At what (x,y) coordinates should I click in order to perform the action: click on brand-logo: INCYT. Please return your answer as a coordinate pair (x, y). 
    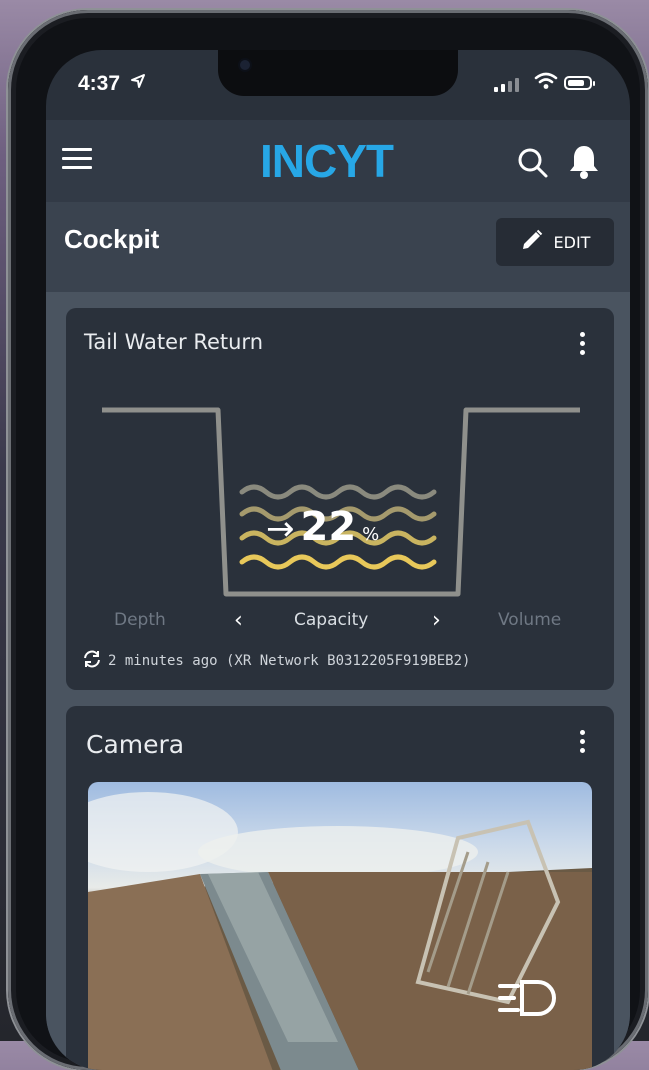
    Looking at the image, I should click on (327, 161).